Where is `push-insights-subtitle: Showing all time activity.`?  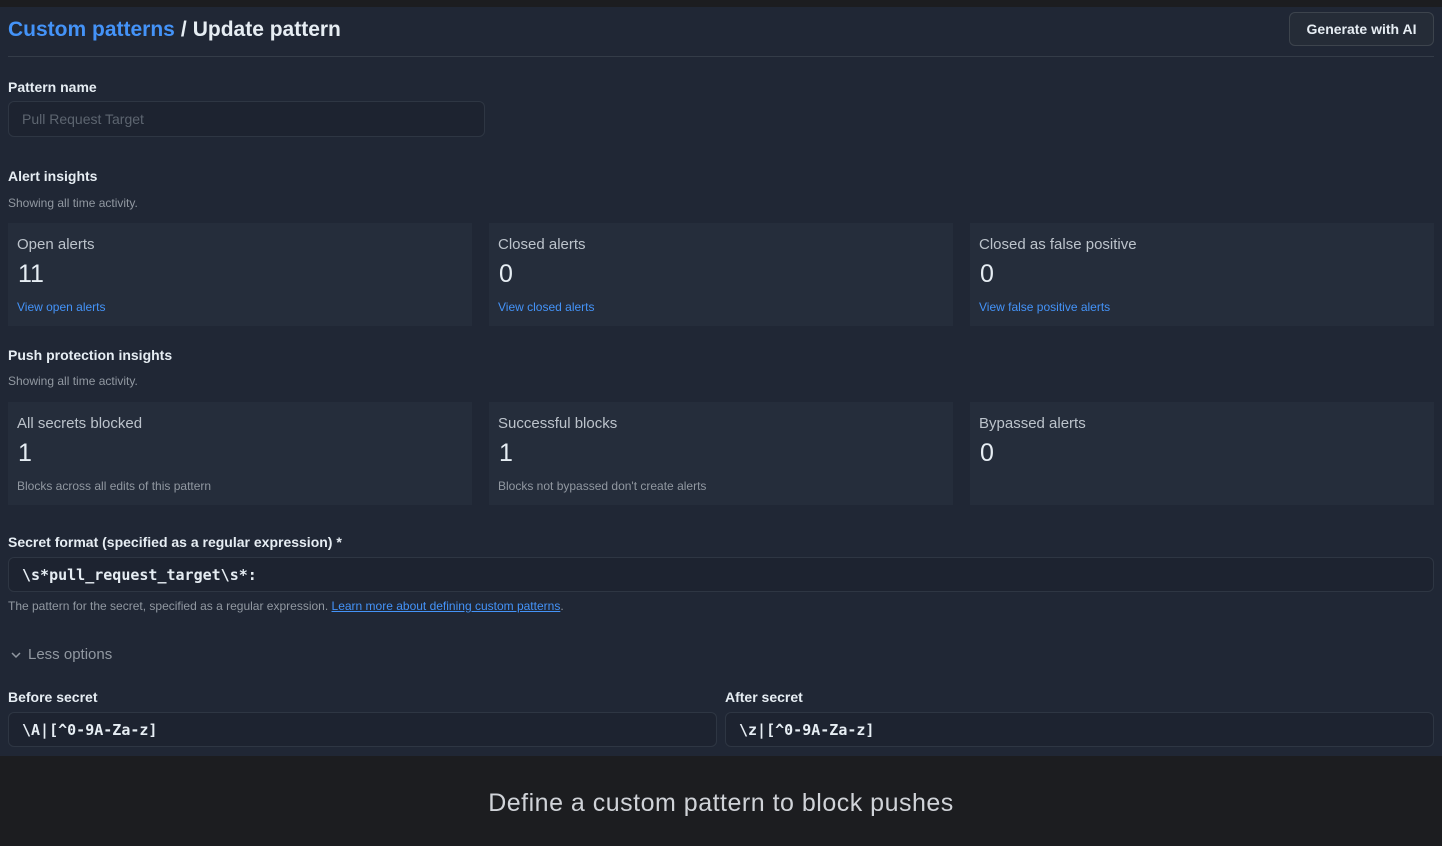
push-insights-subtitle: Showing all time activity. is located at coordinates (73, 381).